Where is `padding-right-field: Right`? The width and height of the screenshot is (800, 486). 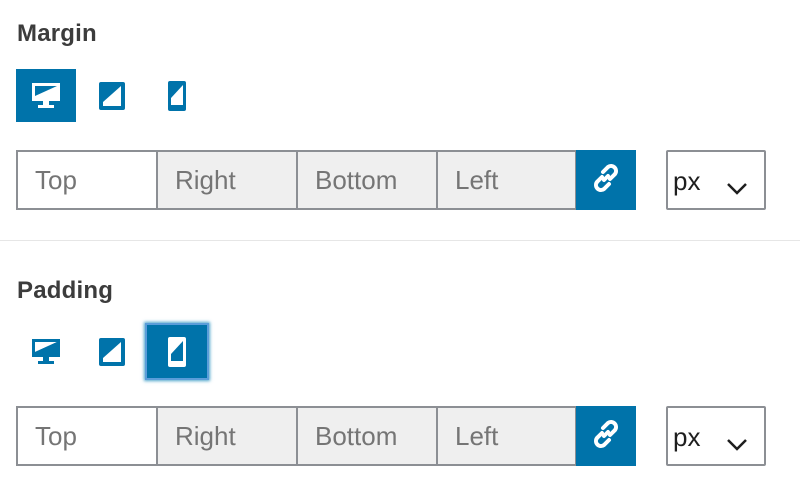
padding-right-field: Right is located at coordinates (226, 436).